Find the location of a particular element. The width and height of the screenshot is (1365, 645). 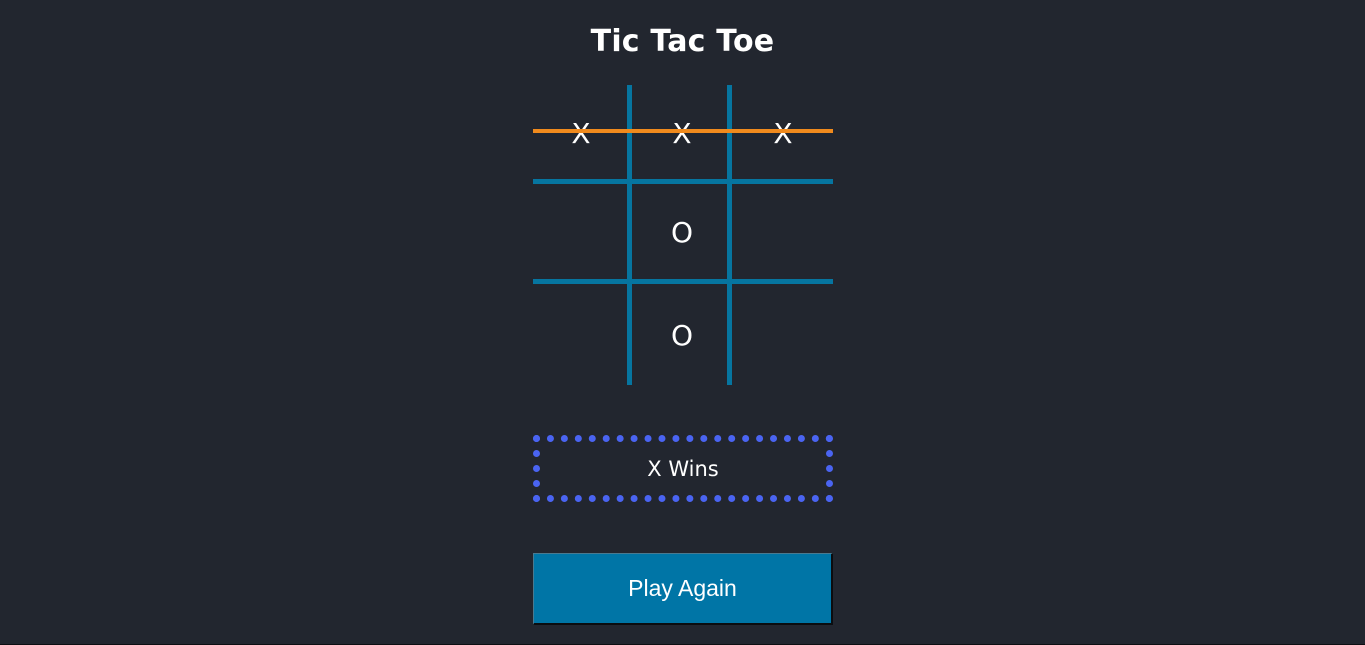

play-again-button: Play Again is located at coordinates (683, 589).